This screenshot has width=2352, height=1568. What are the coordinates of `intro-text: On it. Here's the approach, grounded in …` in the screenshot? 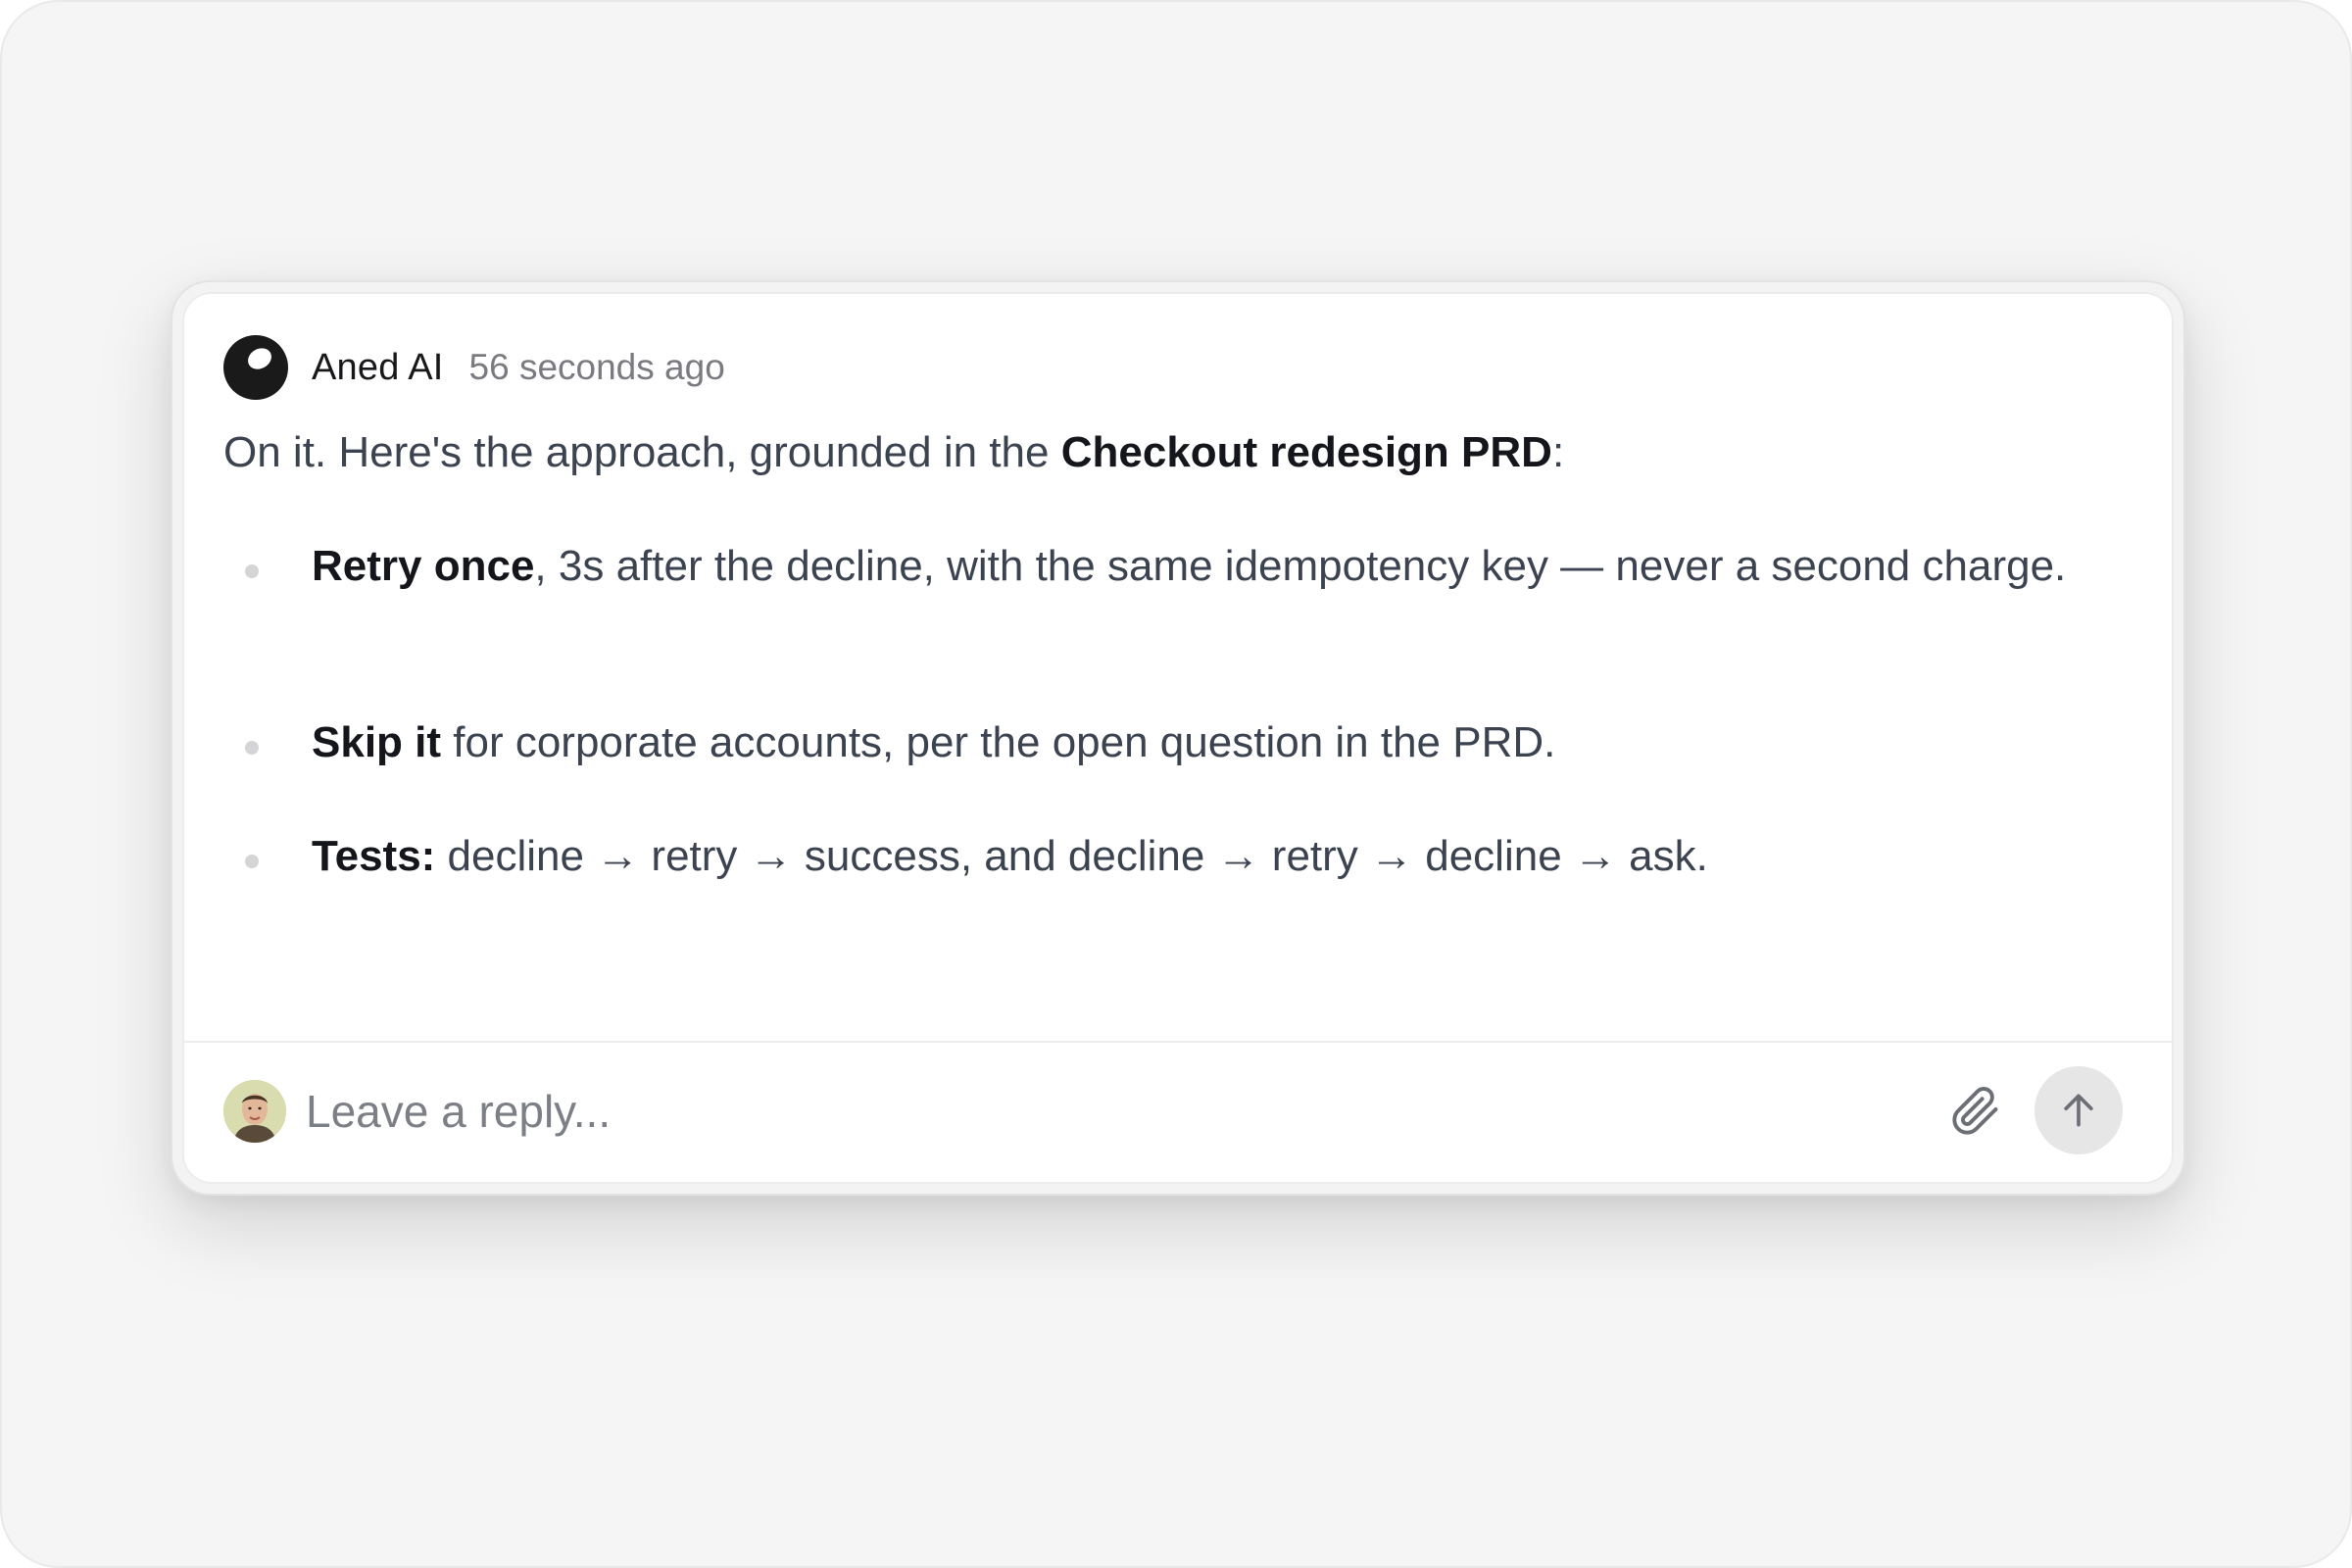 It's located at (642, 452).